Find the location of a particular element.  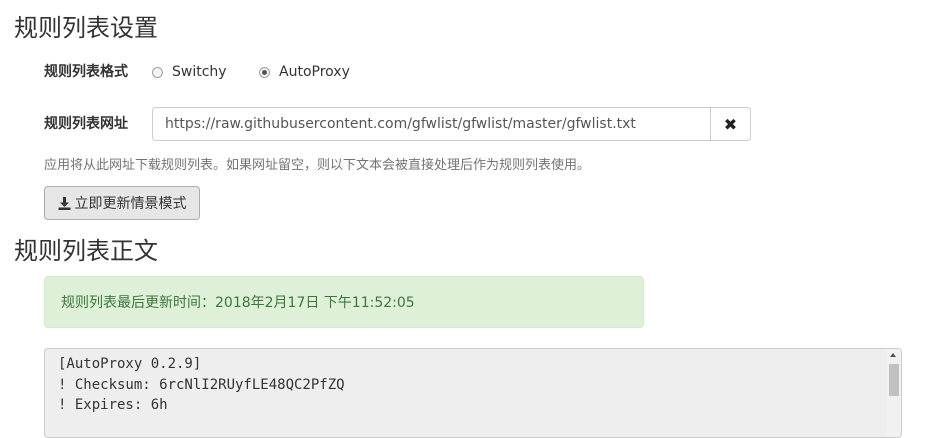

clear-url-button: ✖ is located at coordinates (730, 124).